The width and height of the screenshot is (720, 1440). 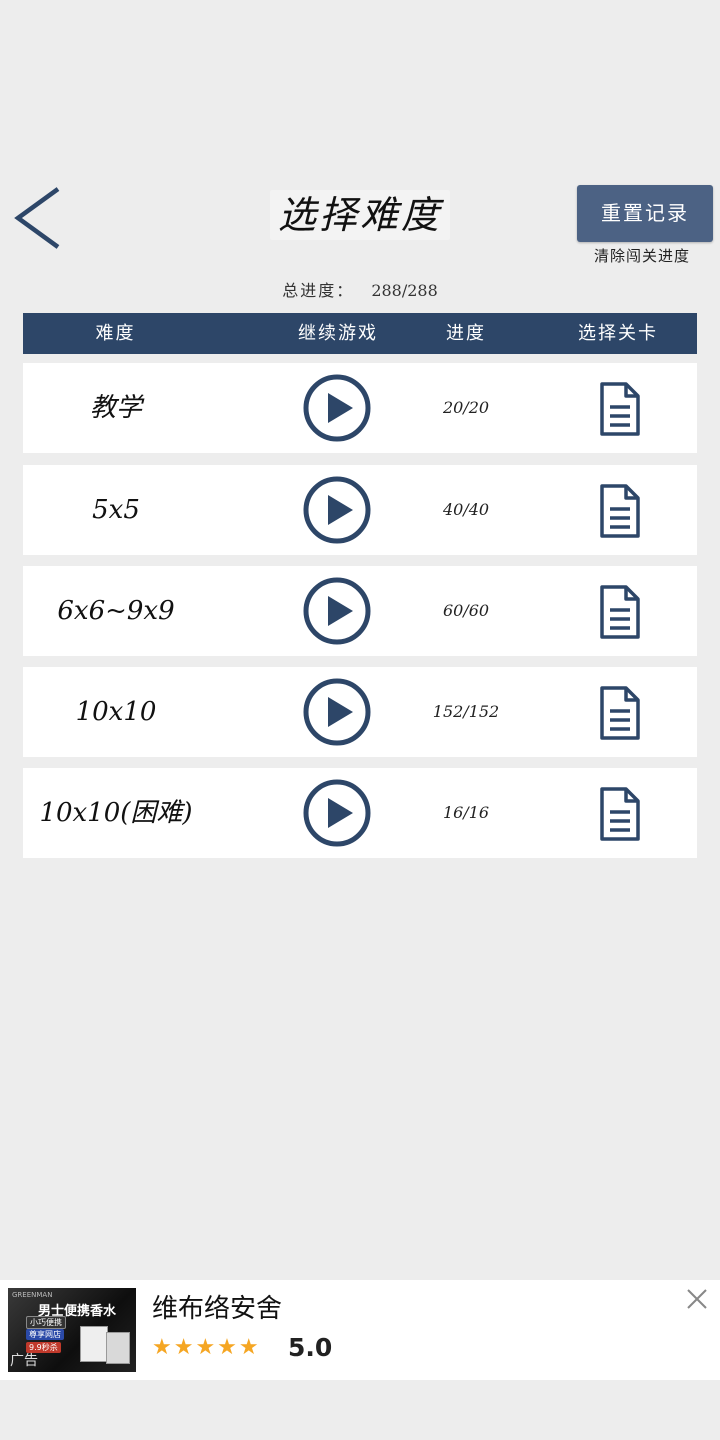 What do you see at coordinates (641, 256) in the screenshot?
I see `reset-subtitle: 清除闯关进度` at bounding box center [641, 256].